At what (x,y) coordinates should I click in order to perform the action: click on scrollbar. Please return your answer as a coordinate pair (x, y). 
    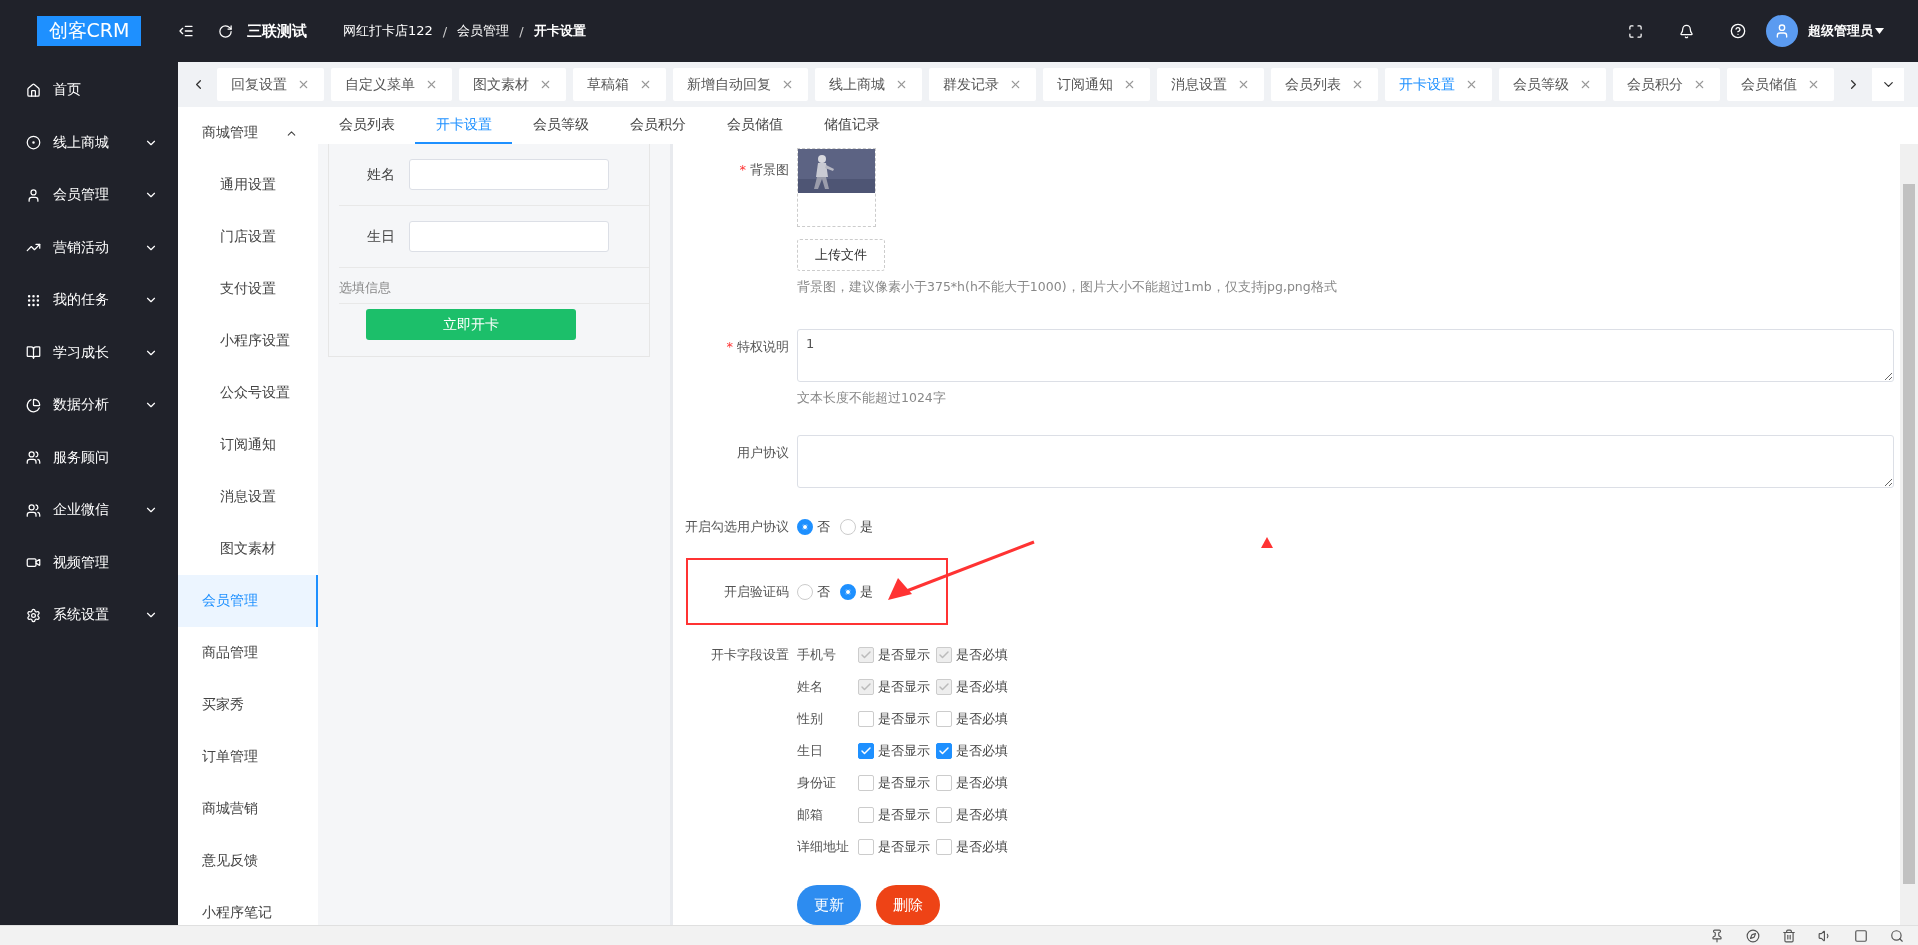
    Looking at the image, I should click on (1909, 534).